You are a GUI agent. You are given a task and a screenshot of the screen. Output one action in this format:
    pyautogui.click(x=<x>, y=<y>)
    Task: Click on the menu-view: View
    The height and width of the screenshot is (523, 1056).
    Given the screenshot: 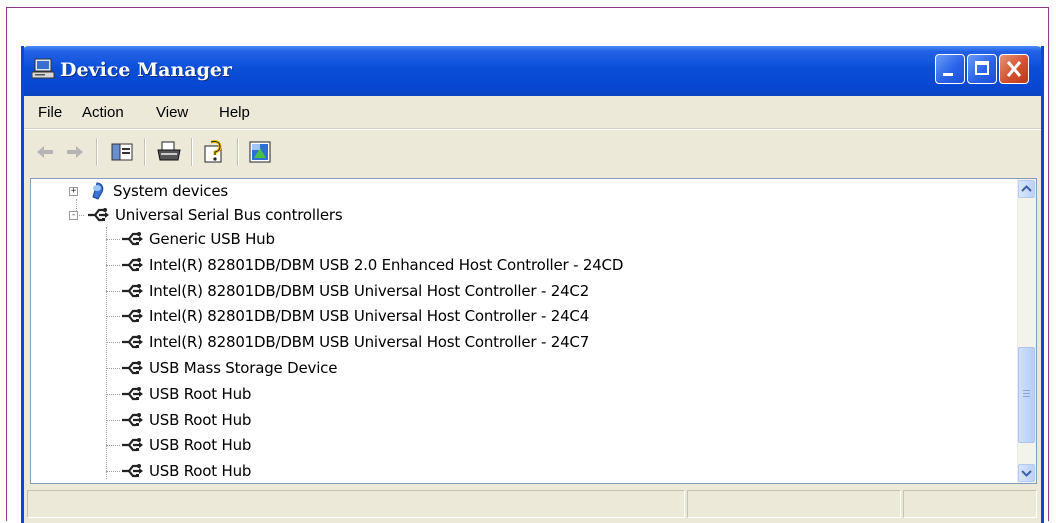 What is the action you would take?
    pyautogui.click(x=172, y=112)
    